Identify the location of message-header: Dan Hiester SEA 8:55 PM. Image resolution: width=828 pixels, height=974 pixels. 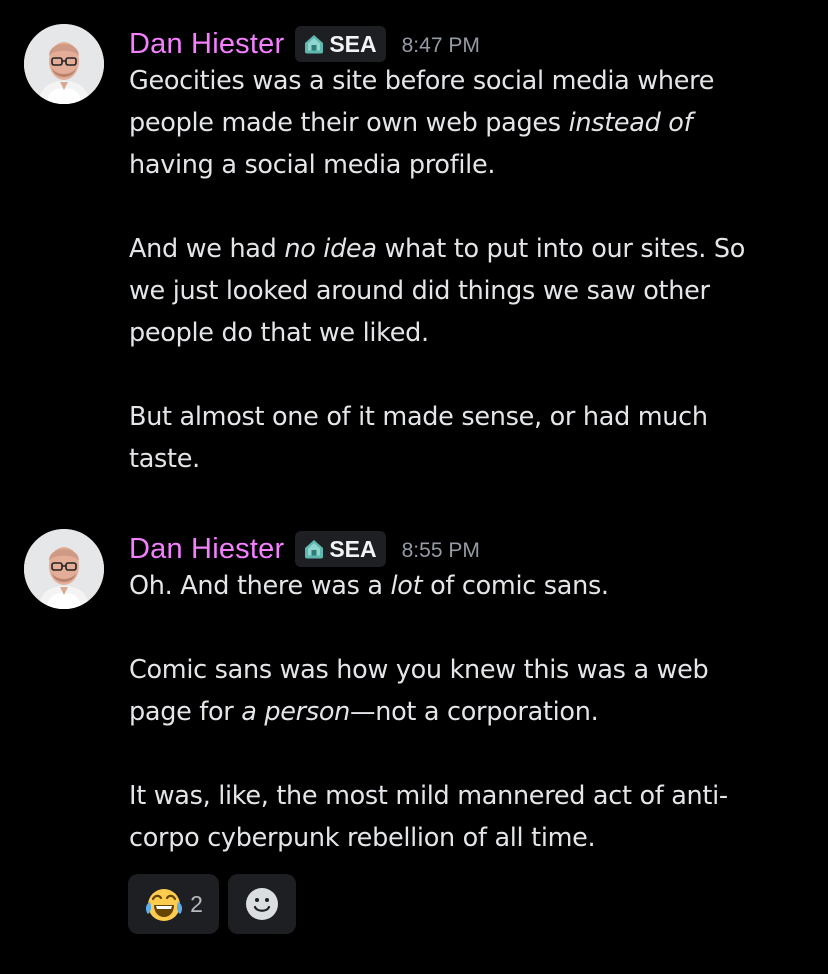
(304, 549).